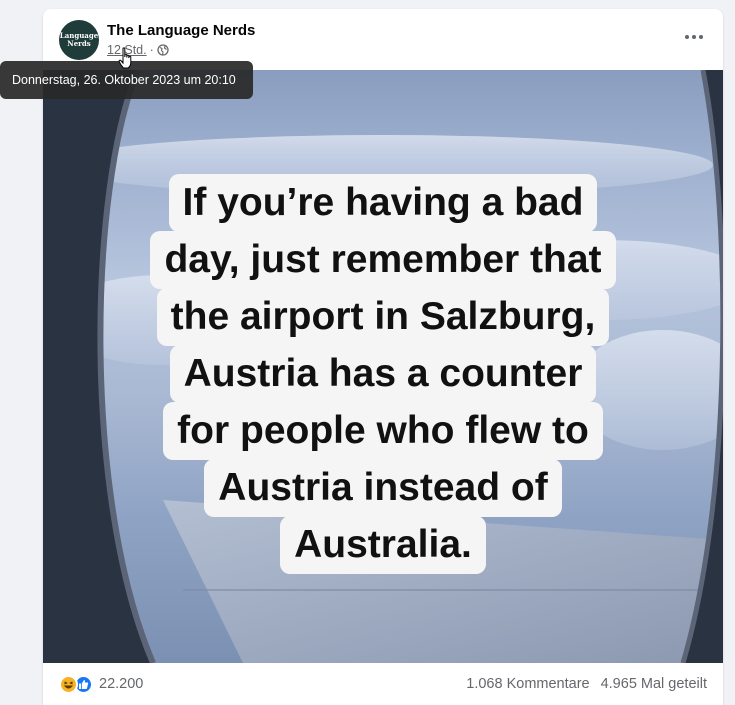 The width and height of the screenshot is (735, 705). I want to click on caption-line: Austria instead of, so click(383, 488).